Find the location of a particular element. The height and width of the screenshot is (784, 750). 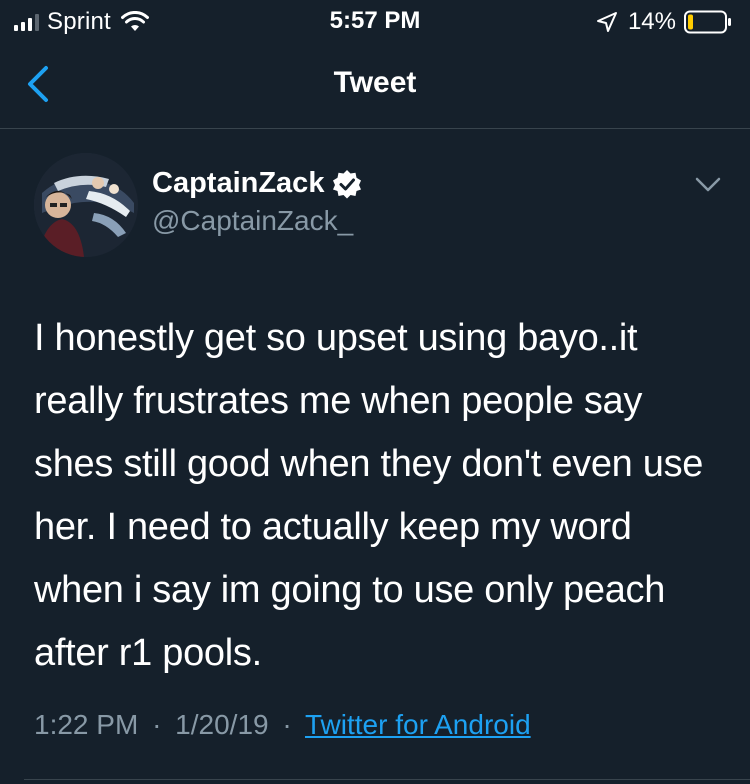

status-right: 14% is located at coordinates (664, 22).